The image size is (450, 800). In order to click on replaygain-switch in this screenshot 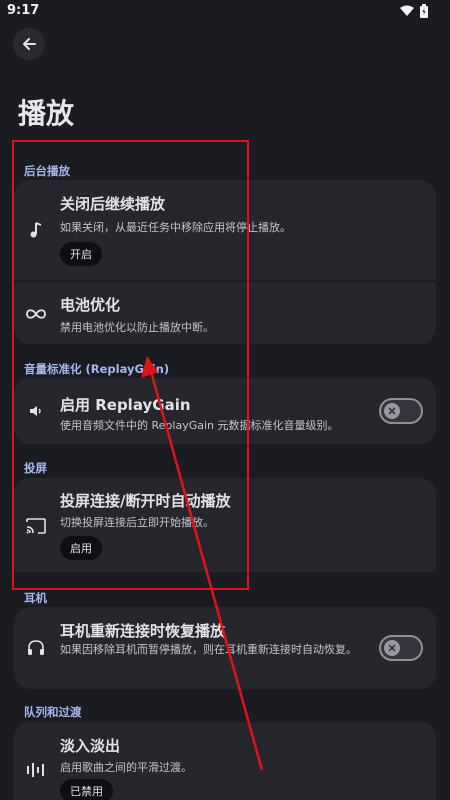, I will do `click(401, 411)`.